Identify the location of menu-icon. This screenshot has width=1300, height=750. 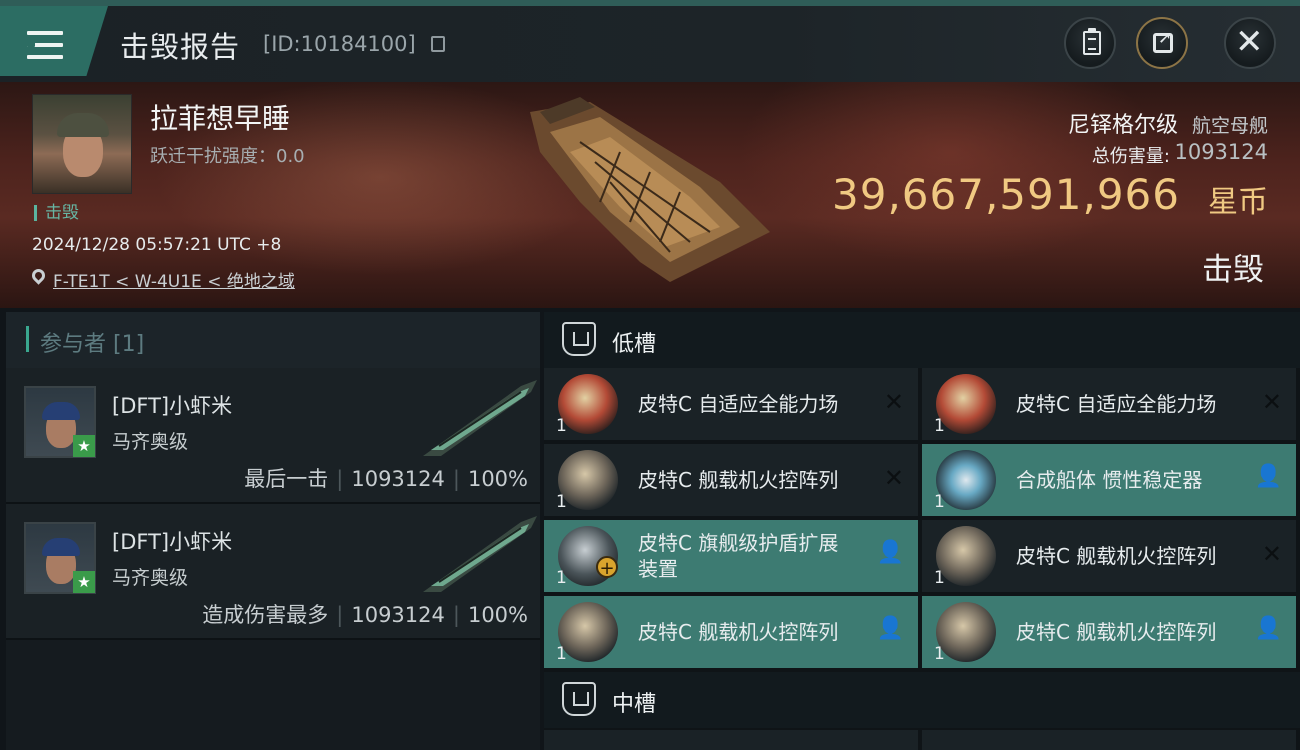
(45, 45).